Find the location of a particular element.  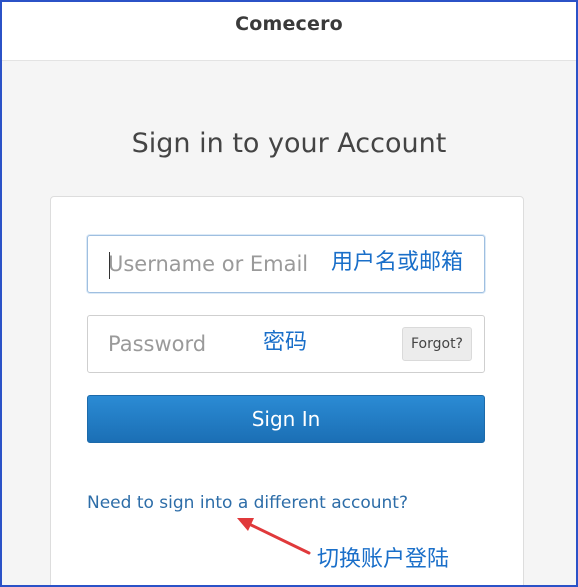

brand-name: Comecero is located at coordinates (289, 24).